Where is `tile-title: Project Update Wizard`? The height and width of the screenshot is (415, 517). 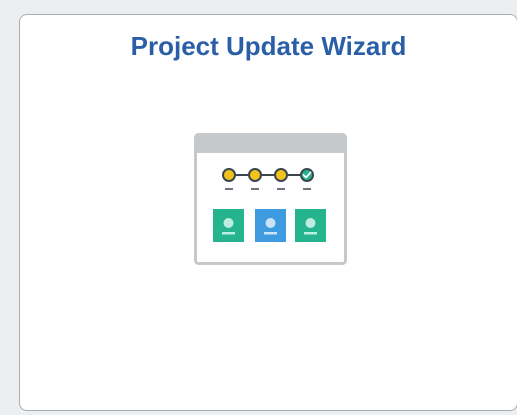 tile-title: Project Update Wizard is located at coordinates (268, 46).